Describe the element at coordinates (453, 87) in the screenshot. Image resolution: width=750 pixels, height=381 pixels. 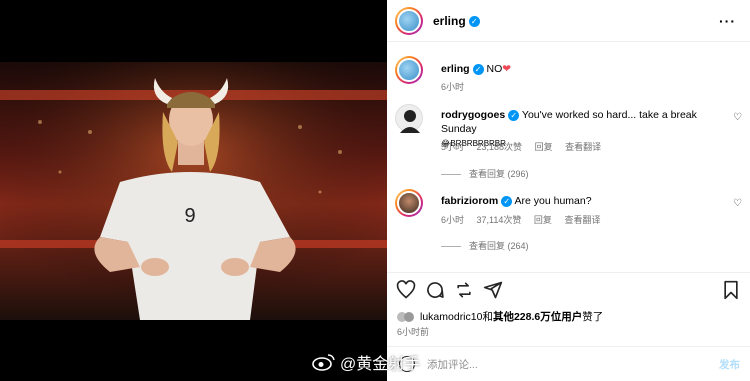
I see `caption-time: 6小时` at that location.